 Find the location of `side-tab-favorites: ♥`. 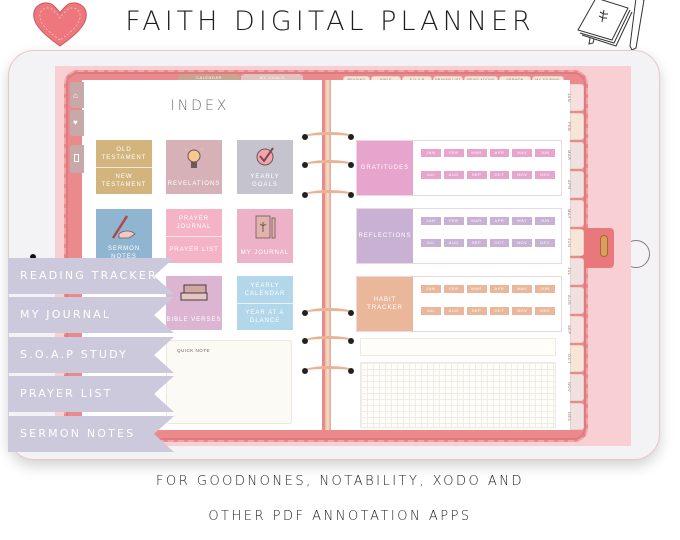

side-tab-favorites: ♥ is located at coordinates (77, 123).